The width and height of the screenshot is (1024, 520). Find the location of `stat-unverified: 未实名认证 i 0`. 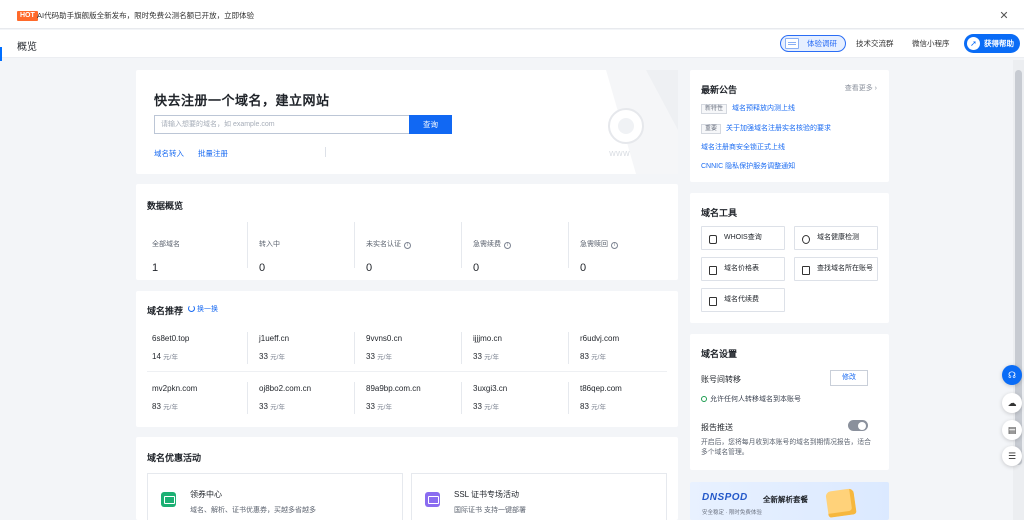

stat-unverified: 未实名认证 i 0 is located at coordinates (408, 253).